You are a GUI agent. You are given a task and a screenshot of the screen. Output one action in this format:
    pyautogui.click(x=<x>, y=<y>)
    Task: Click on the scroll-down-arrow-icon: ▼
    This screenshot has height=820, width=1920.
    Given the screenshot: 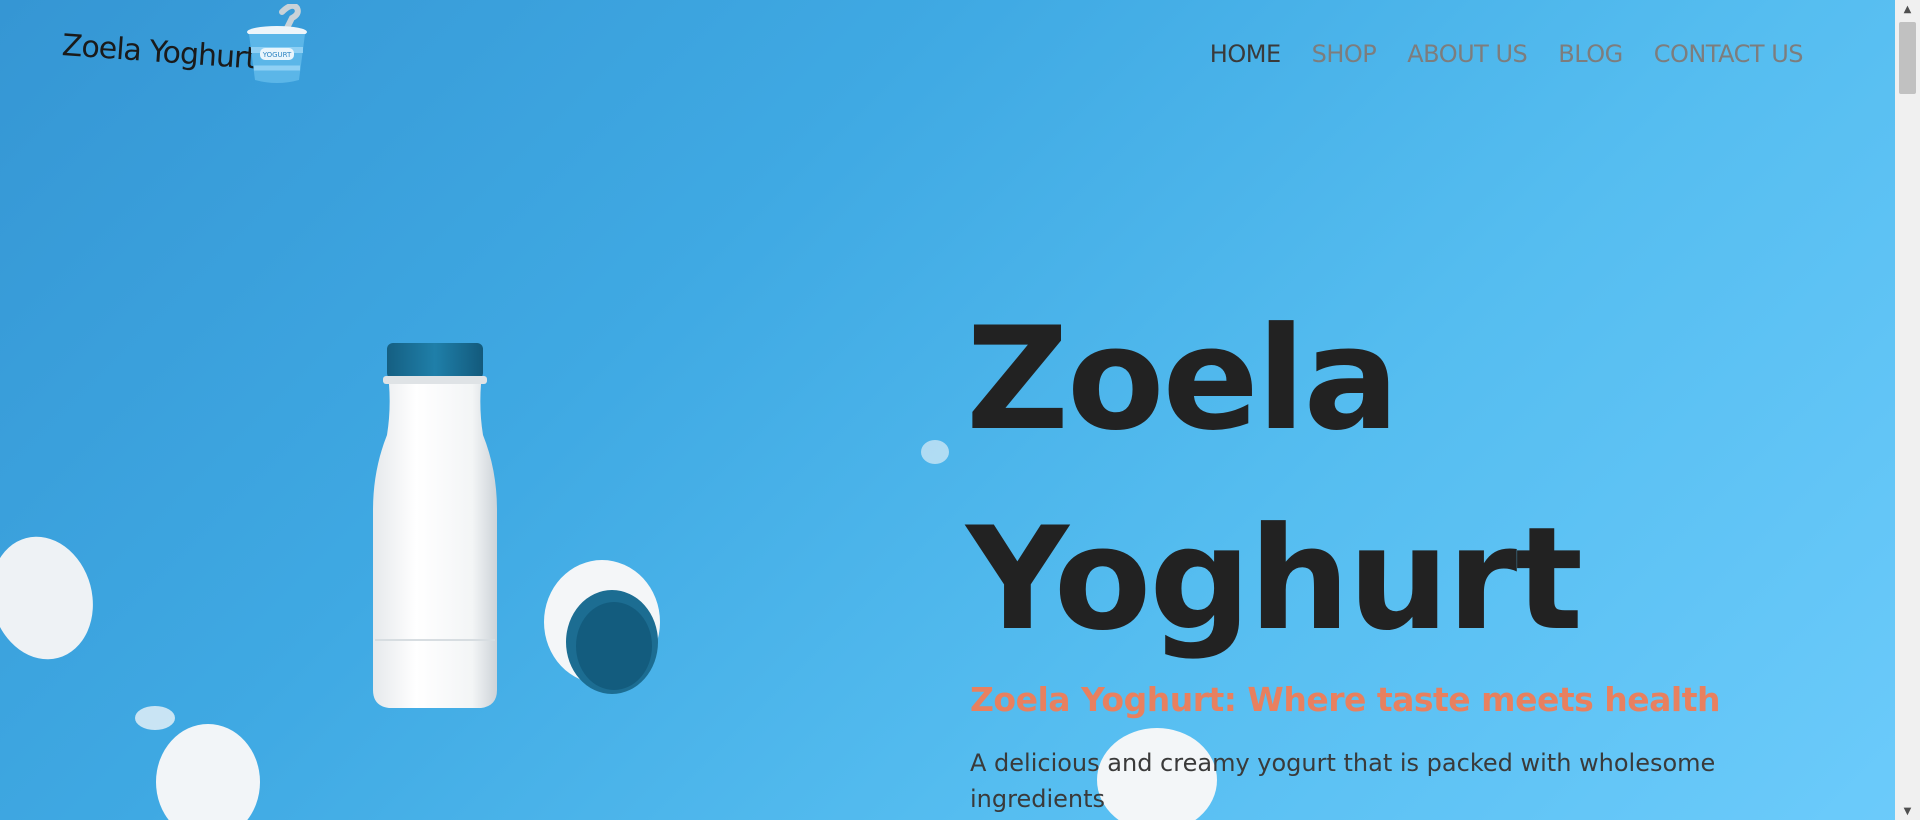 What is the action you would take?
    pyautogui.click(x=1907, y=811)
    